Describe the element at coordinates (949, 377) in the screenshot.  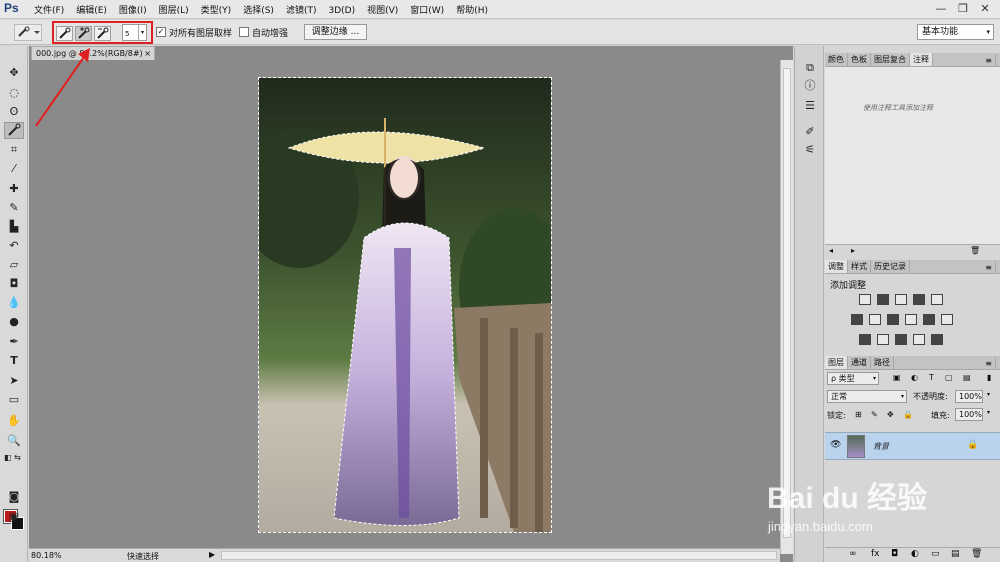
I see `filter-shape-icon: ▢` at that location.